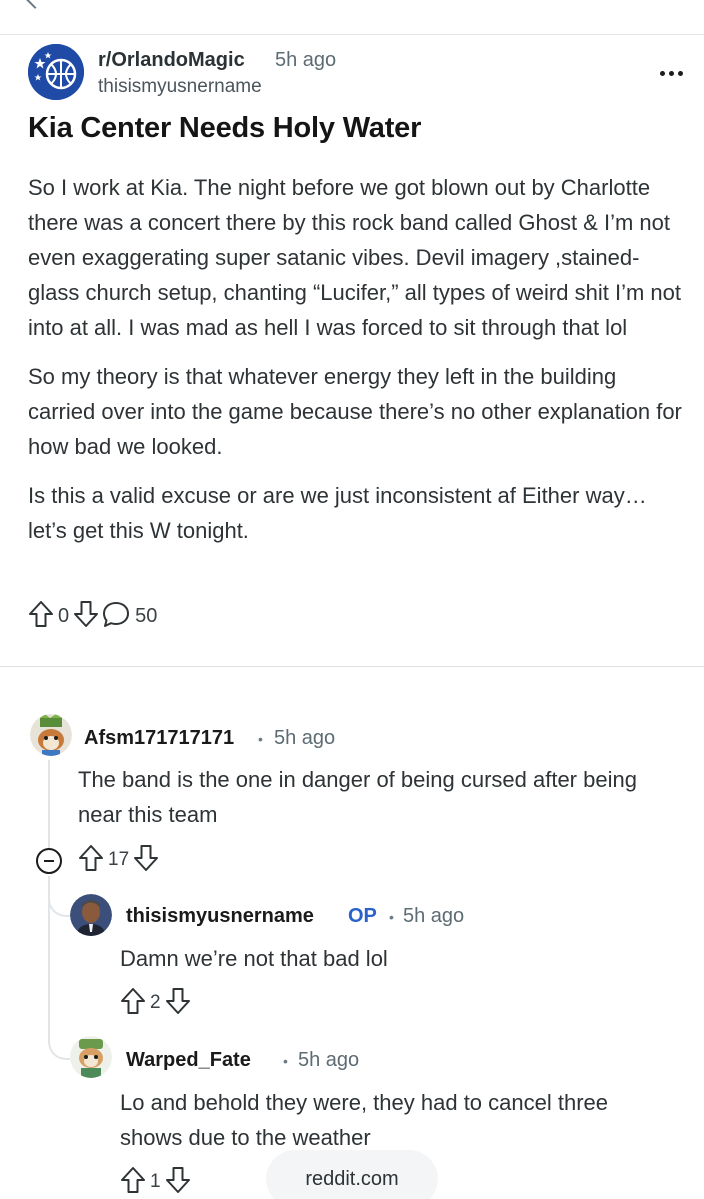  What do you see at coordinates (352, 1174) in the screenshot?
I see `site-watermark: reddit.com` at bounding box center [352, 1174].